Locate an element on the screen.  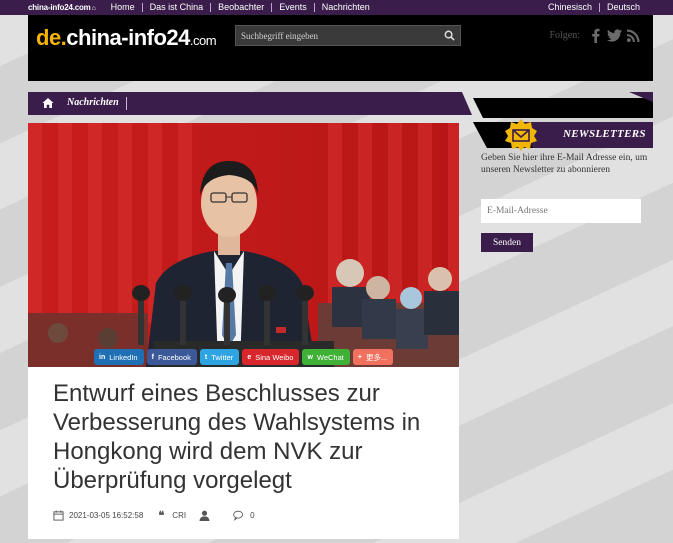
meta-author is located at coordinates (206, 515).